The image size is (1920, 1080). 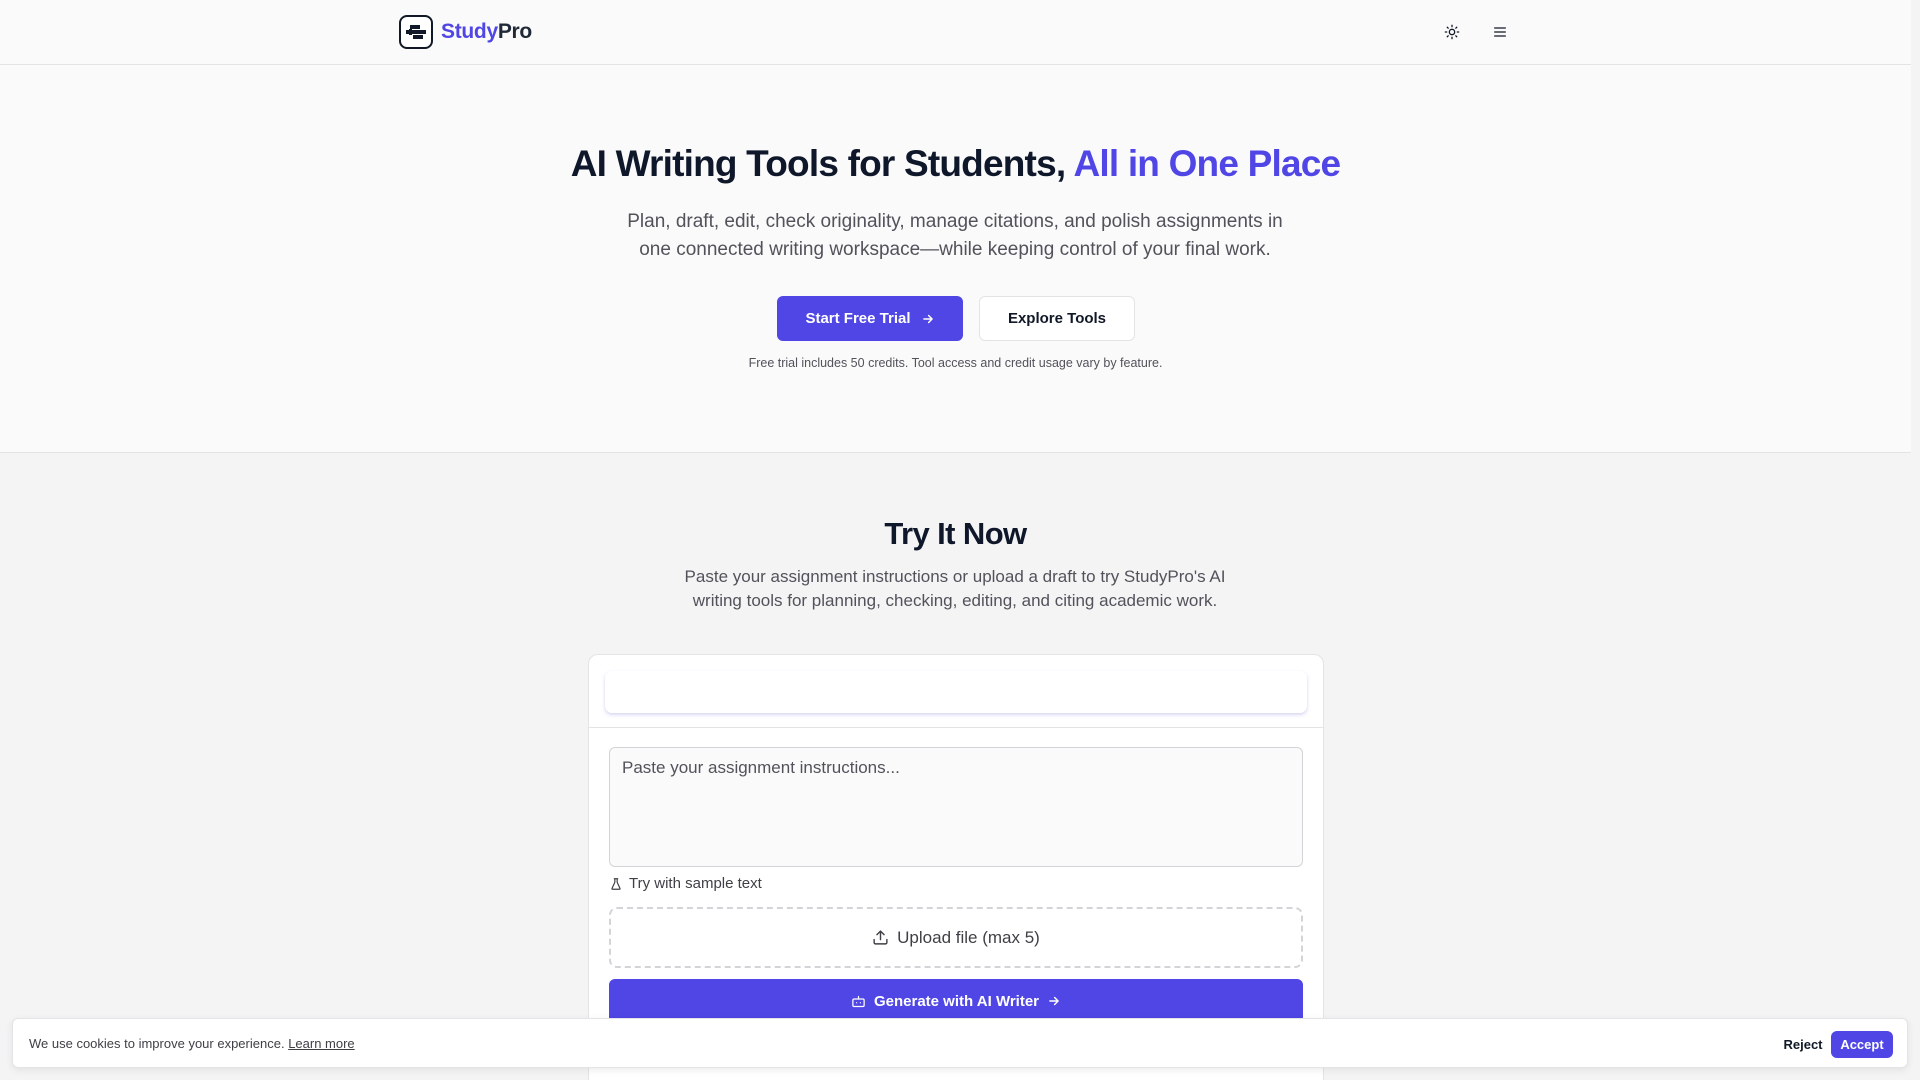 I want to click on try-it-now-title: Try It Now, so click(x=955, y=533).